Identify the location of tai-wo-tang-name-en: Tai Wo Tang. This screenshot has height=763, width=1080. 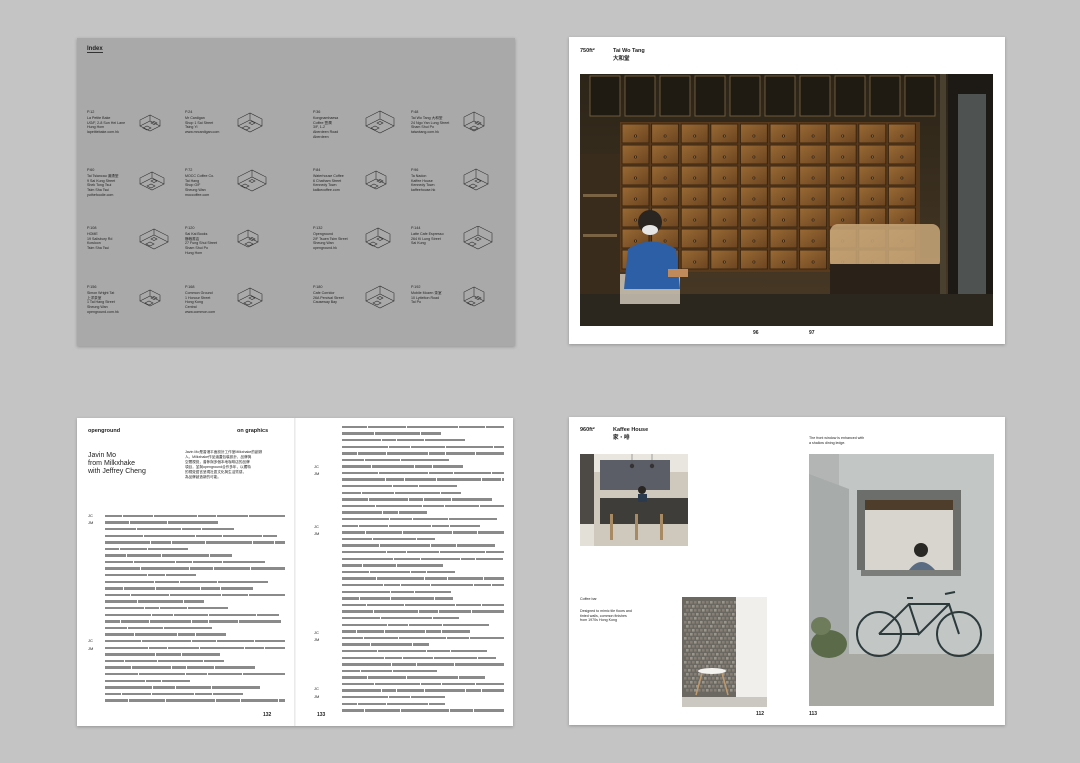
(629, 51).